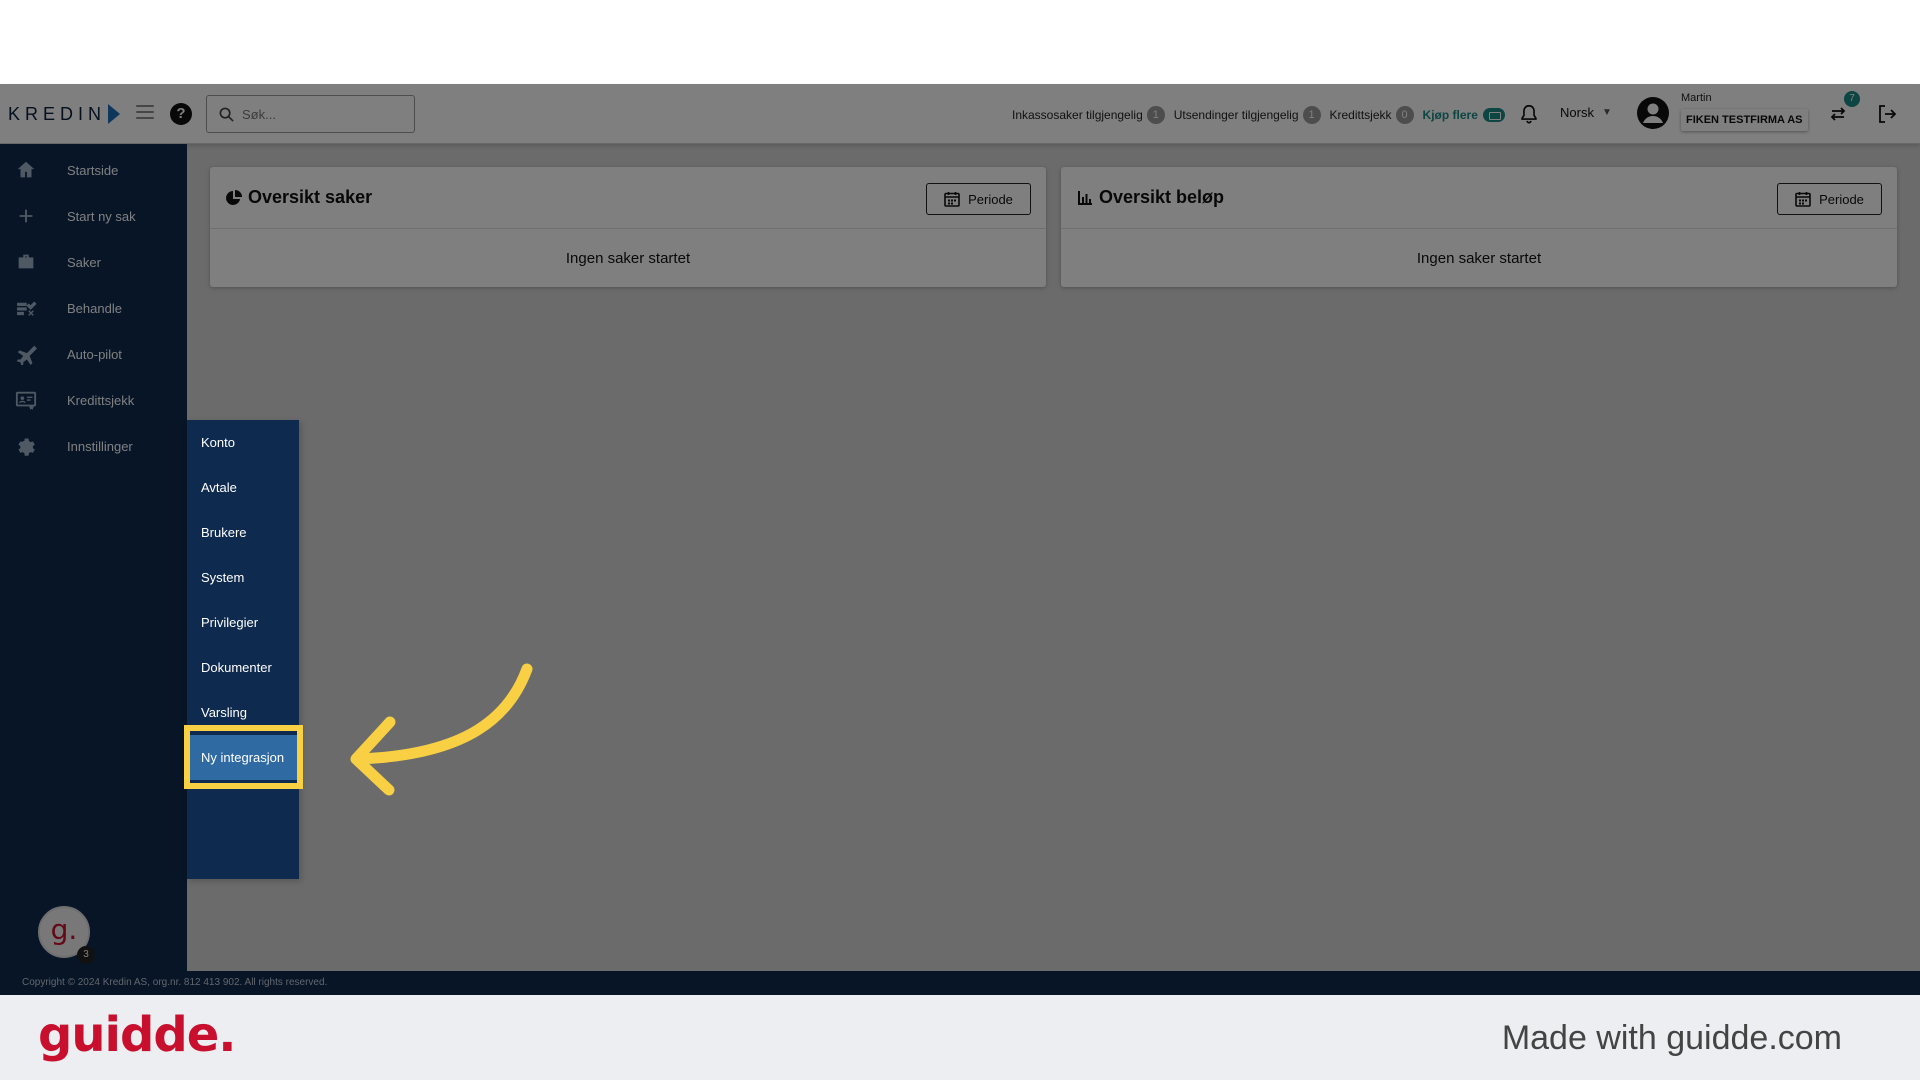 The height and width of the screenshot is (1080, 1920). What do you see at coordinates (1493, 115) in the screenshot?
I see `cart-icon` at bounding box center [1493, 115].